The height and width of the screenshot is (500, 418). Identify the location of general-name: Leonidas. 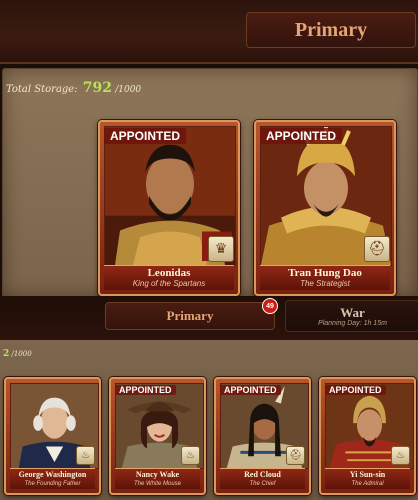
(169, 273).